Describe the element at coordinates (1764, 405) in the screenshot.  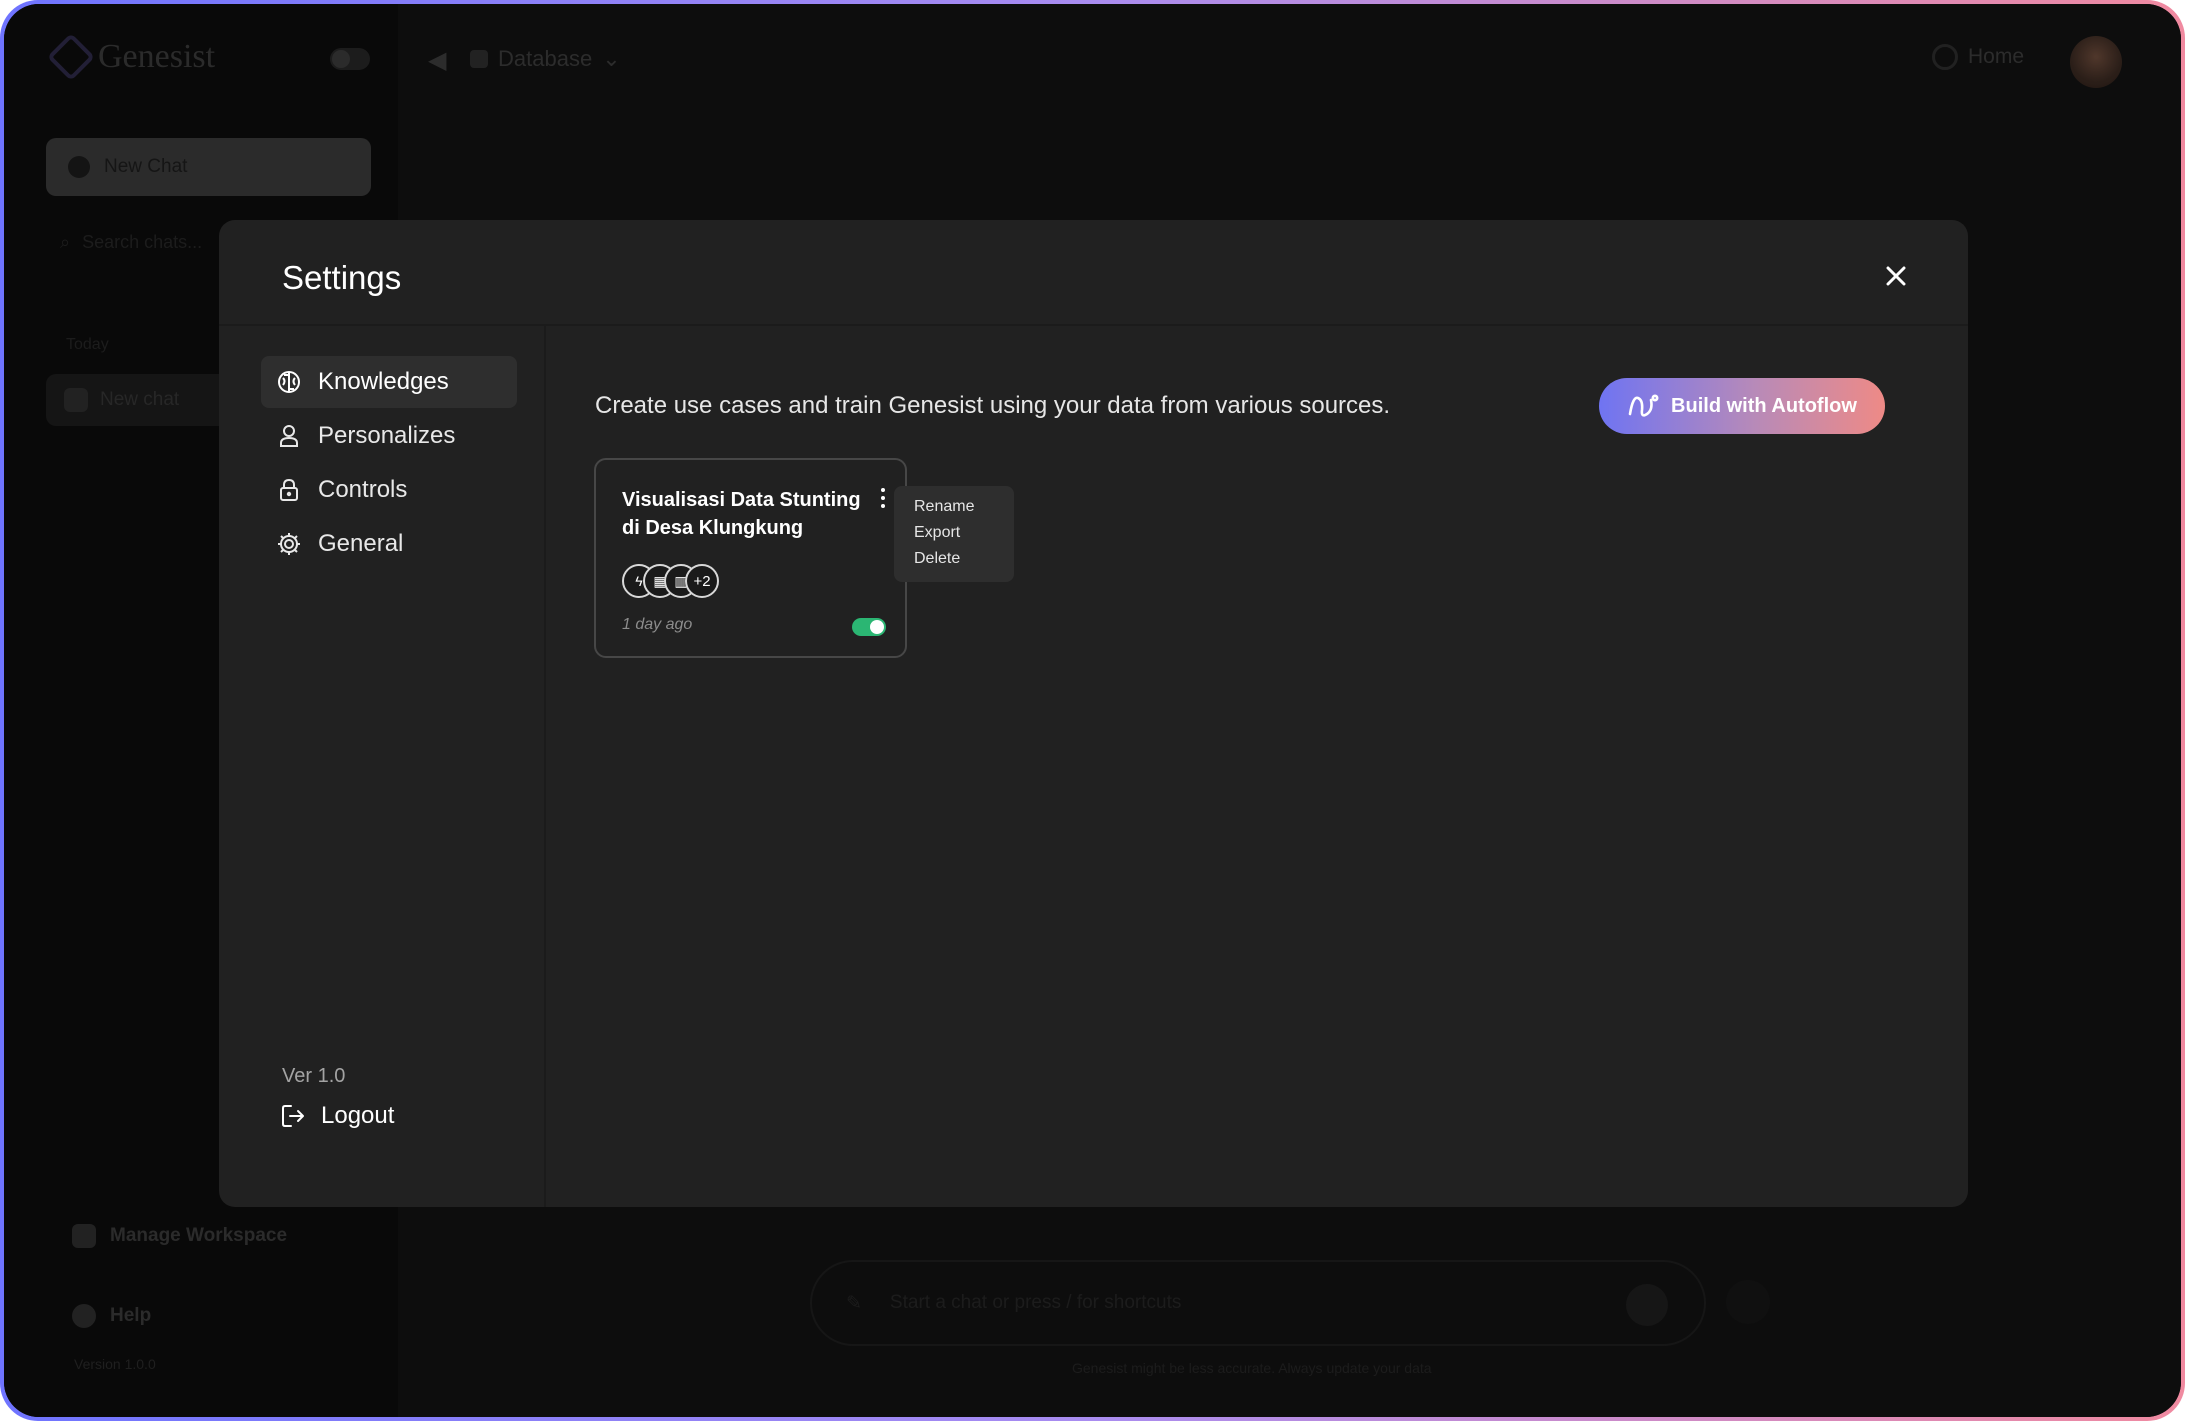
I see `autoflow-label: Build with Autoflow` at that location.